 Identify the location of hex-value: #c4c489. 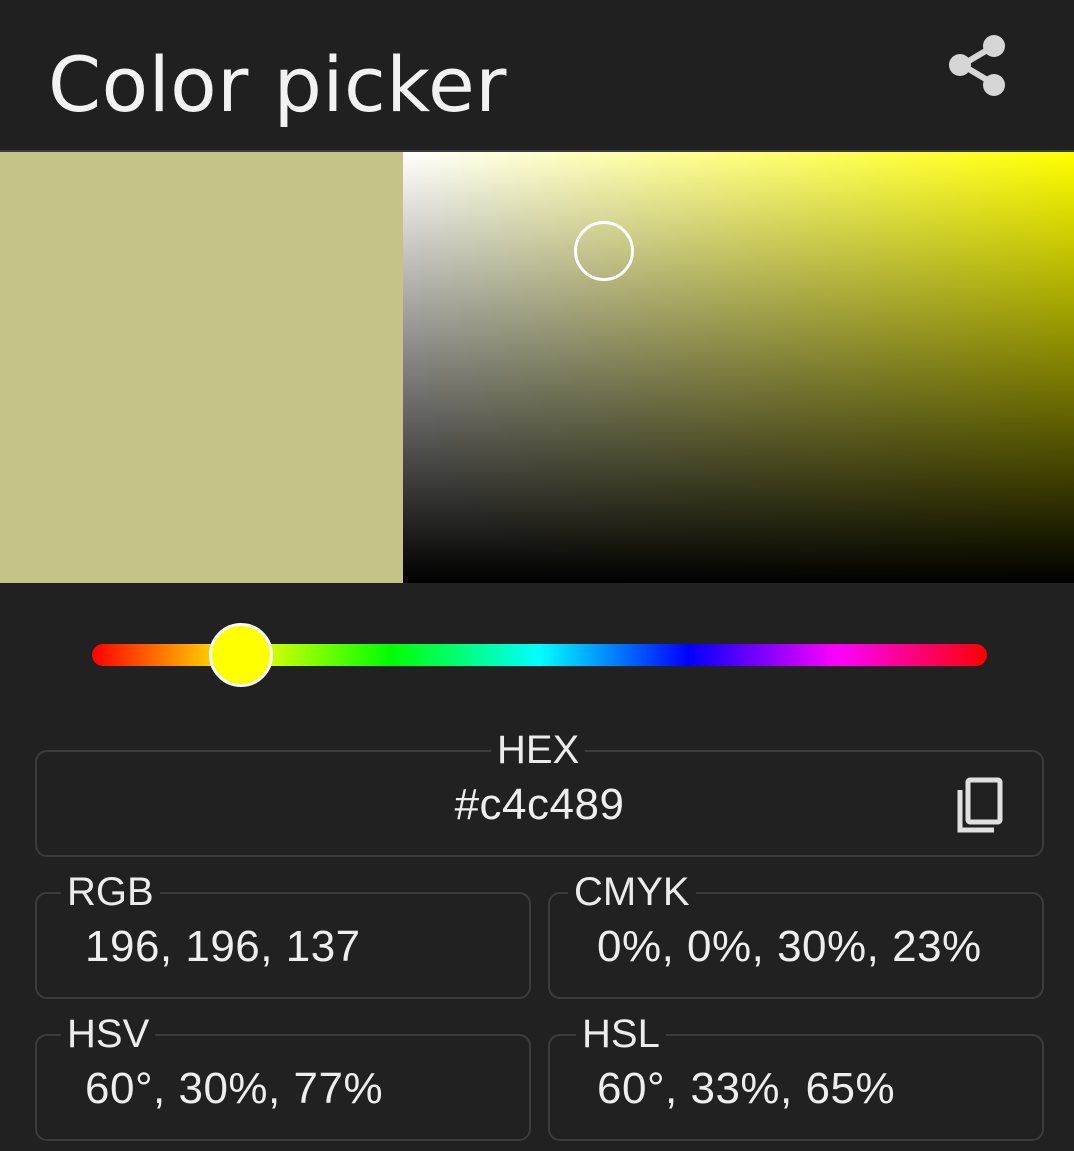
(539, 804).